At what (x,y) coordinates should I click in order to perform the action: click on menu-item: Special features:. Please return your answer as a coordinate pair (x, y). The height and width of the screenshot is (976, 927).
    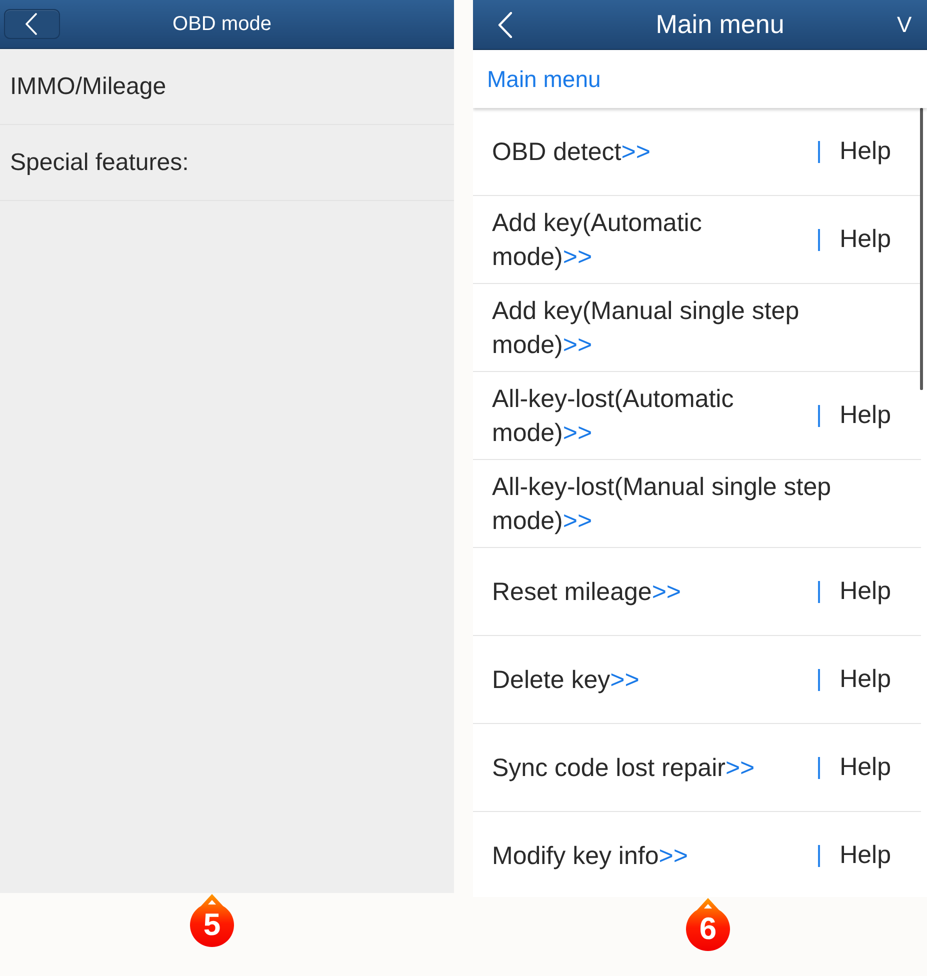
    Looking at the image, I should click on (99, 162).